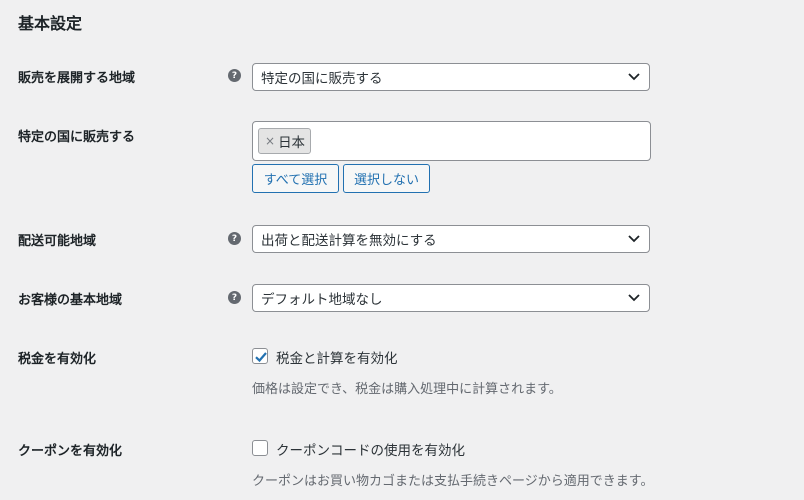  What do you see at coordinates (451, 141) in the screenshot?
I see `specific-countries-multiselect: × 日本` at bounding box center [451, 141].